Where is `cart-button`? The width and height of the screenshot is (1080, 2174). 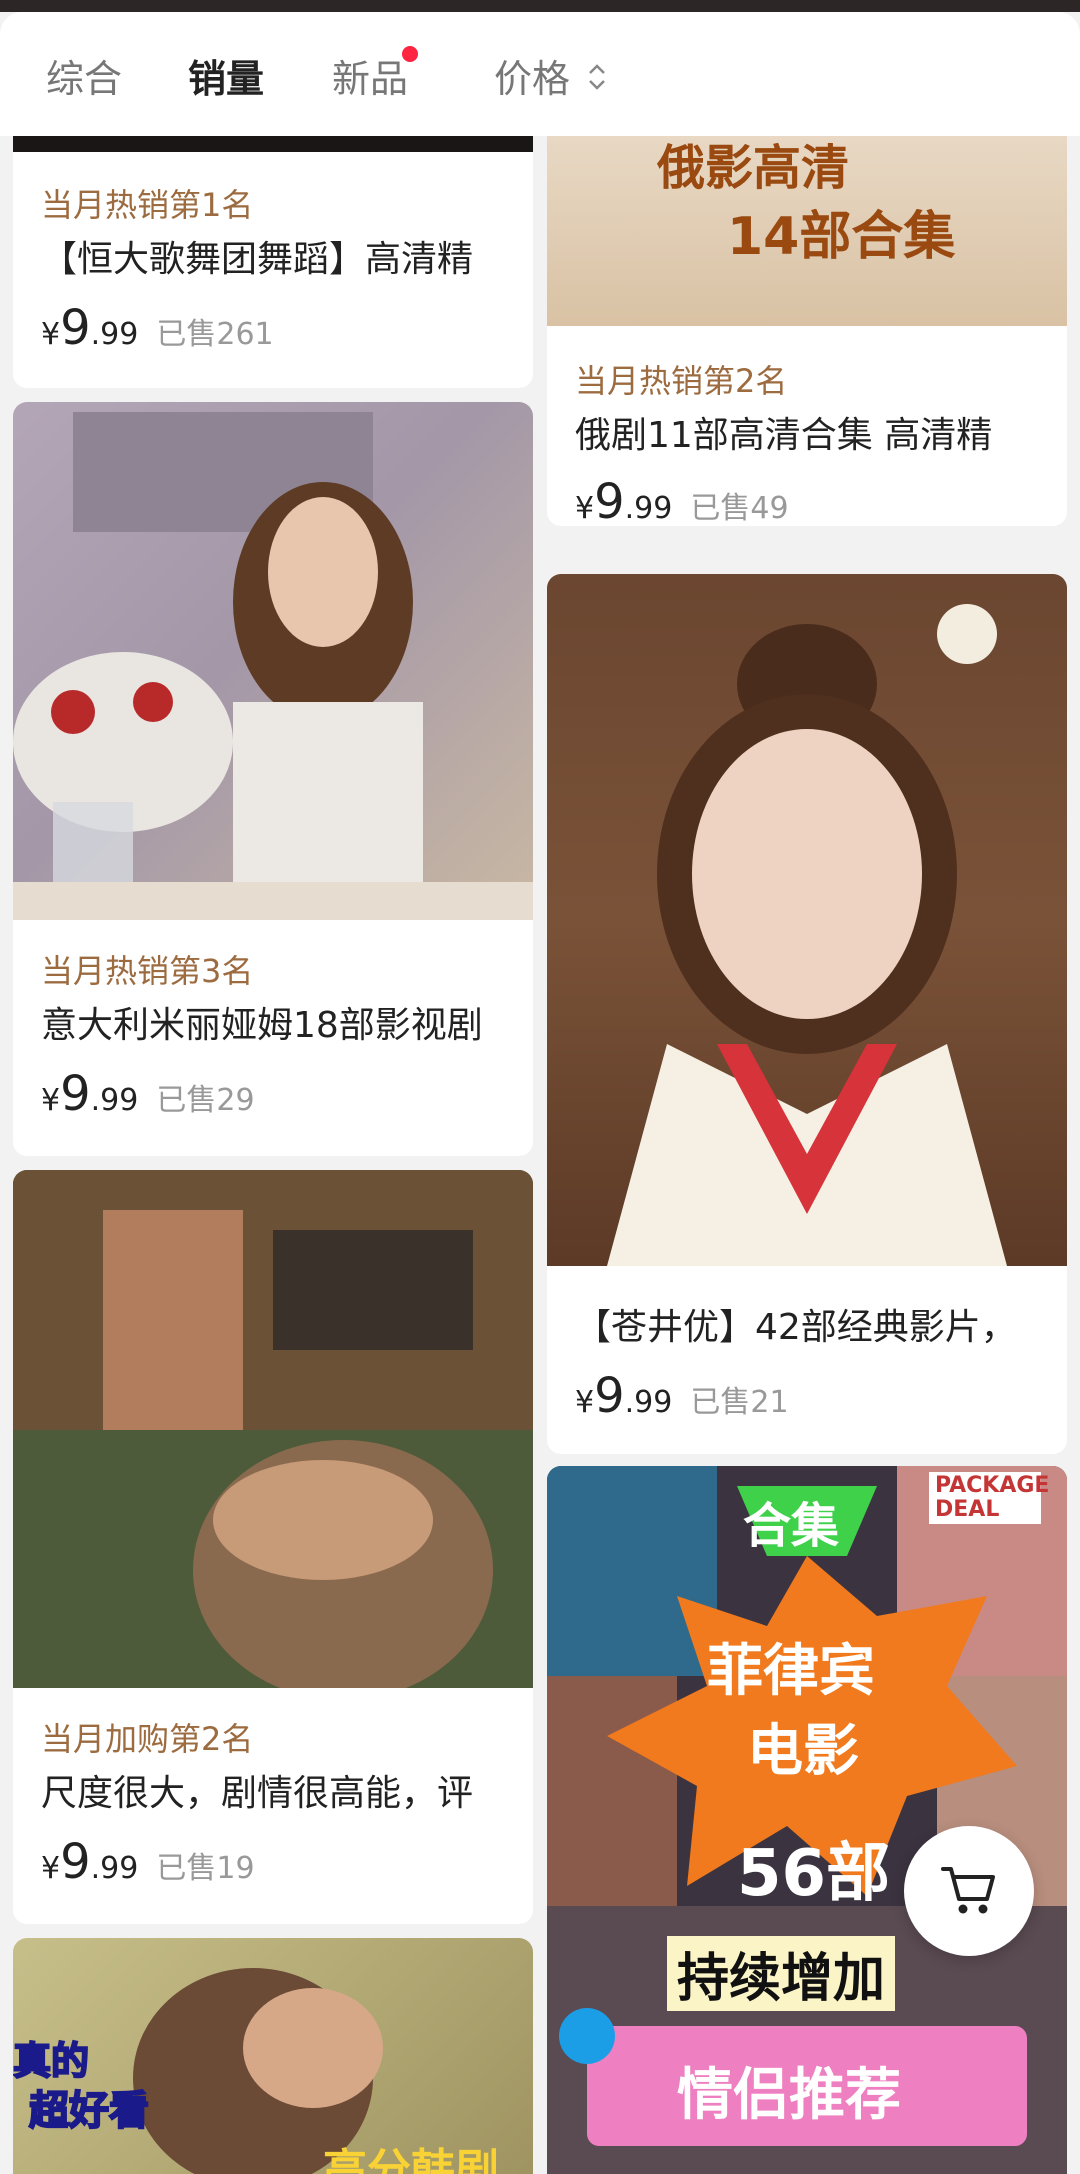
cart-button is located at coordinates (969, 1891).